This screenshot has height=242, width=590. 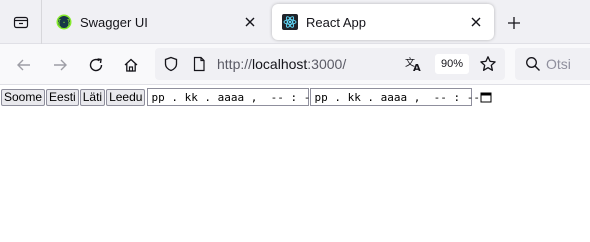 What do you see at coordinates (533, 64) in the screenshot?
I see `search-icon` at bounding box center [533, 64].